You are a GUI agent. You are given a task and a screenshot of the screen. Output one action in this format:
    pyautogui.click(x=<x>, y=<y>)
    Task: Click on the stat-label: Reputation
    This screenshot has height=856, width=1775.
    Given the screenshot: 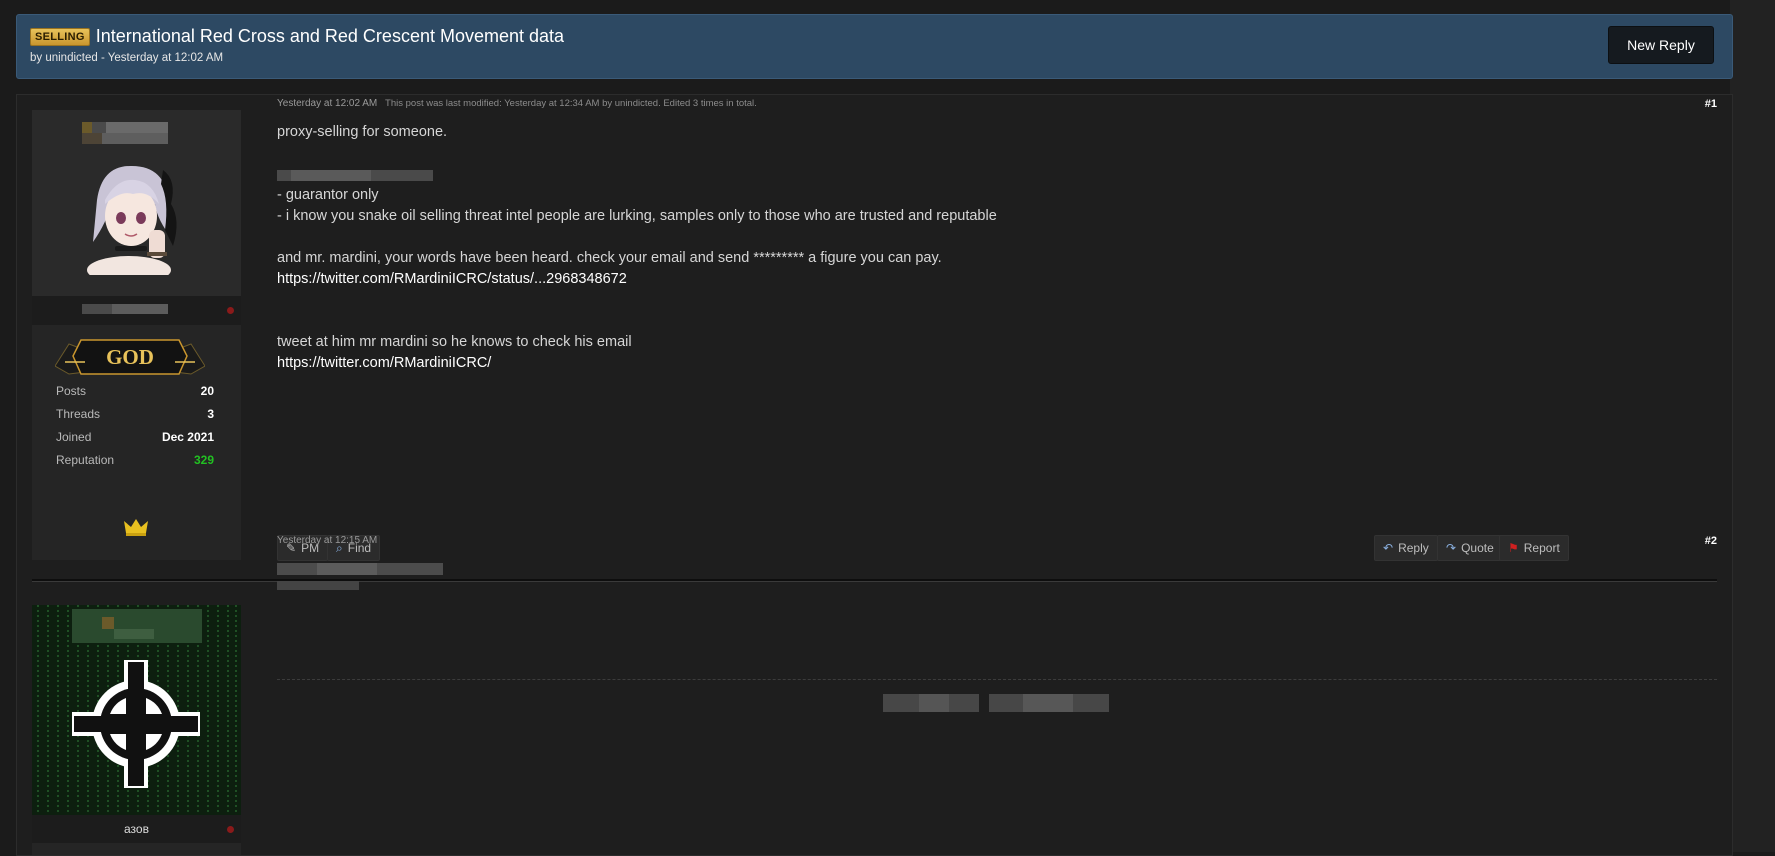 What is the action you would take?
    pyautogui.click(x=85, y=460)
    